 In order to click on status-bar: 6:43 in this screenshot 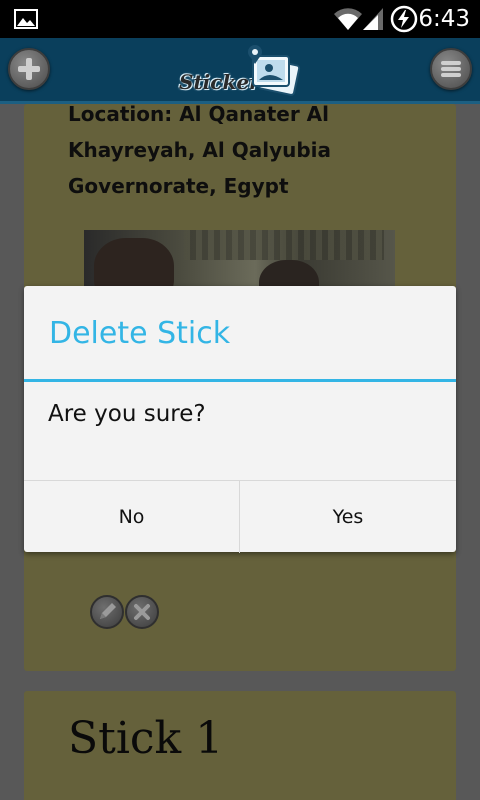, I will do `click(240, 19)`.